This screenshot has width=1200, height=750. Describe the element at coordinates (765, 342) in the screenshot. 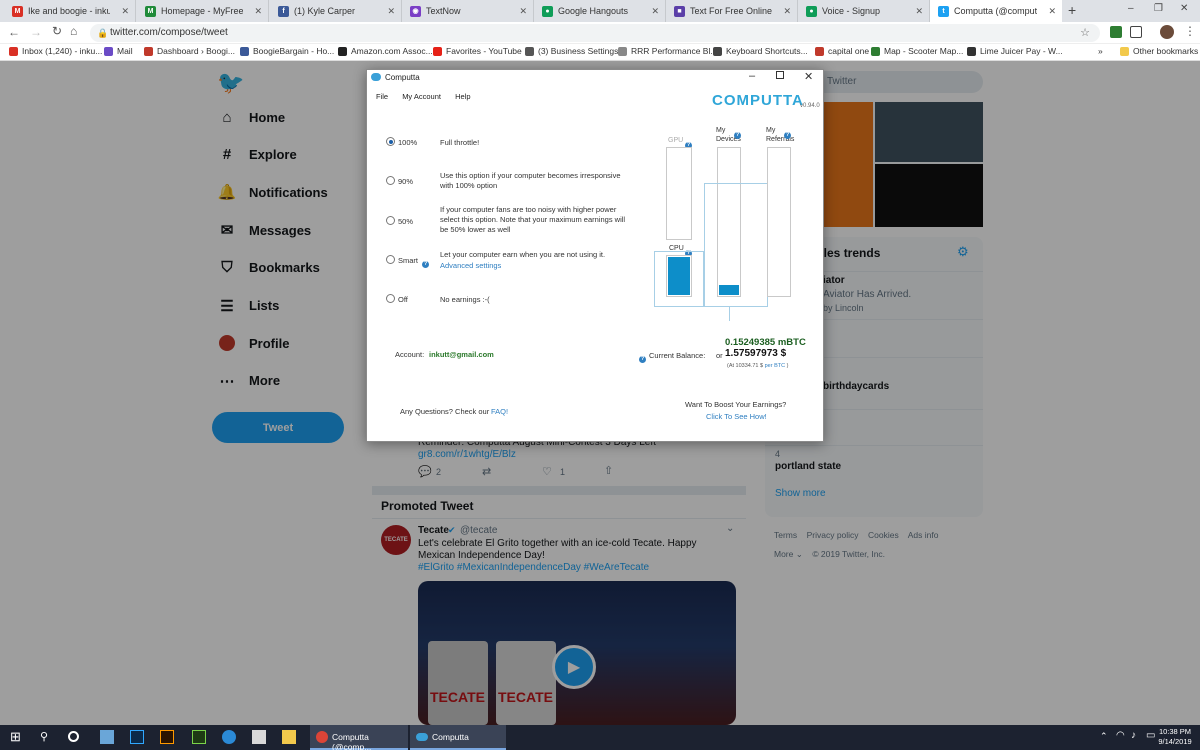

I see `balance-btc: 0.15249385 mBTC` at that location.